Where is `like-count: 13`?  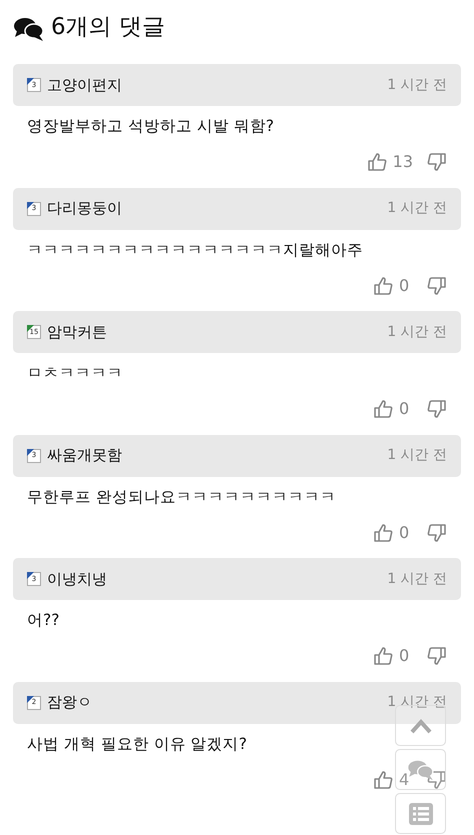 like-count: 13 is located at coordinates (402, 162).